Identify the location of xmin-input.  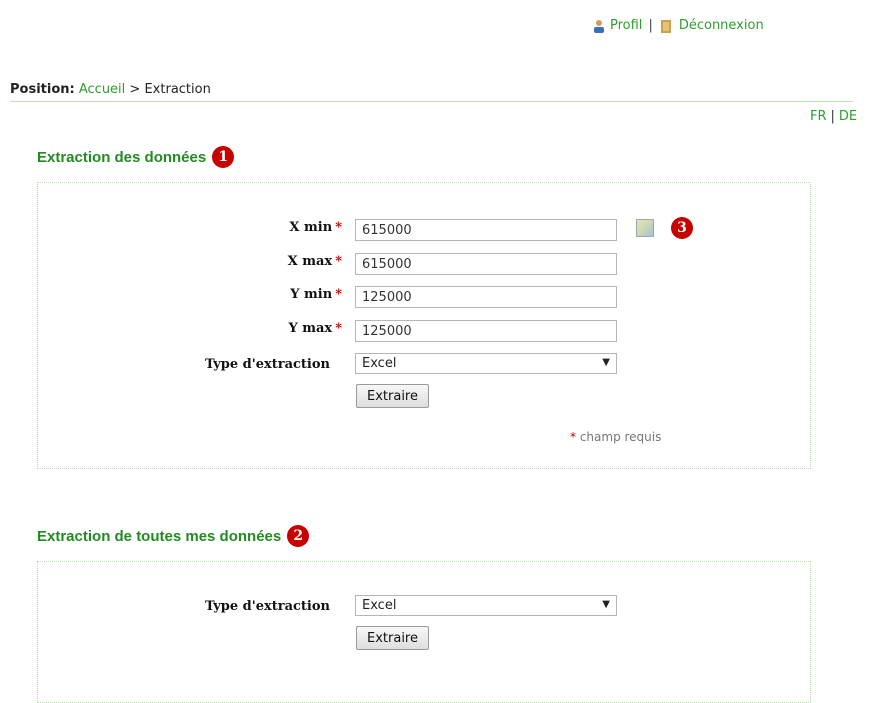
(486, 230).